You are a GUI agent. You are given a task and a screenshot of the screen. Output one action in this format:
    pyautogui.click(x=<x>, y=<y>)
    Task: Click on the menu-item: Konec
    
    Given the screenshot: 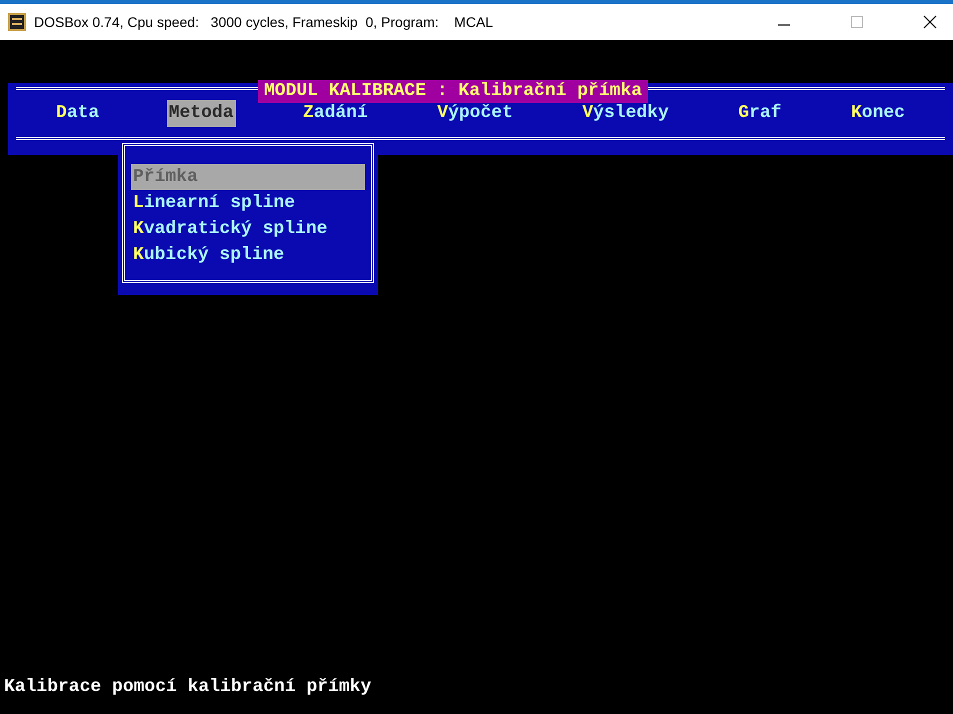 What is the action you would take?
    pyautogui.click(x=877, y=113)
    